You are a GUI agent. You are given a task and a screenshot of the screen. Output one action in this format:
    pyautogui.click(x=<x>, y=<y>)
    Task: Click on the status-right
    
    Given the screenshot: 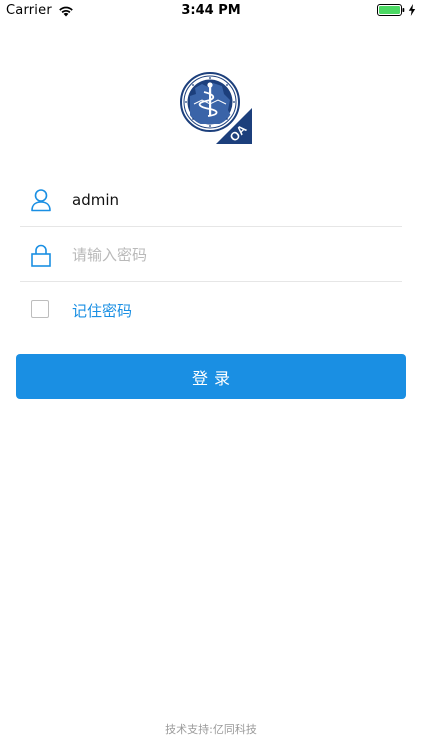 What is the action you would take?
    pyautogui.click(x=396, y=10)
    